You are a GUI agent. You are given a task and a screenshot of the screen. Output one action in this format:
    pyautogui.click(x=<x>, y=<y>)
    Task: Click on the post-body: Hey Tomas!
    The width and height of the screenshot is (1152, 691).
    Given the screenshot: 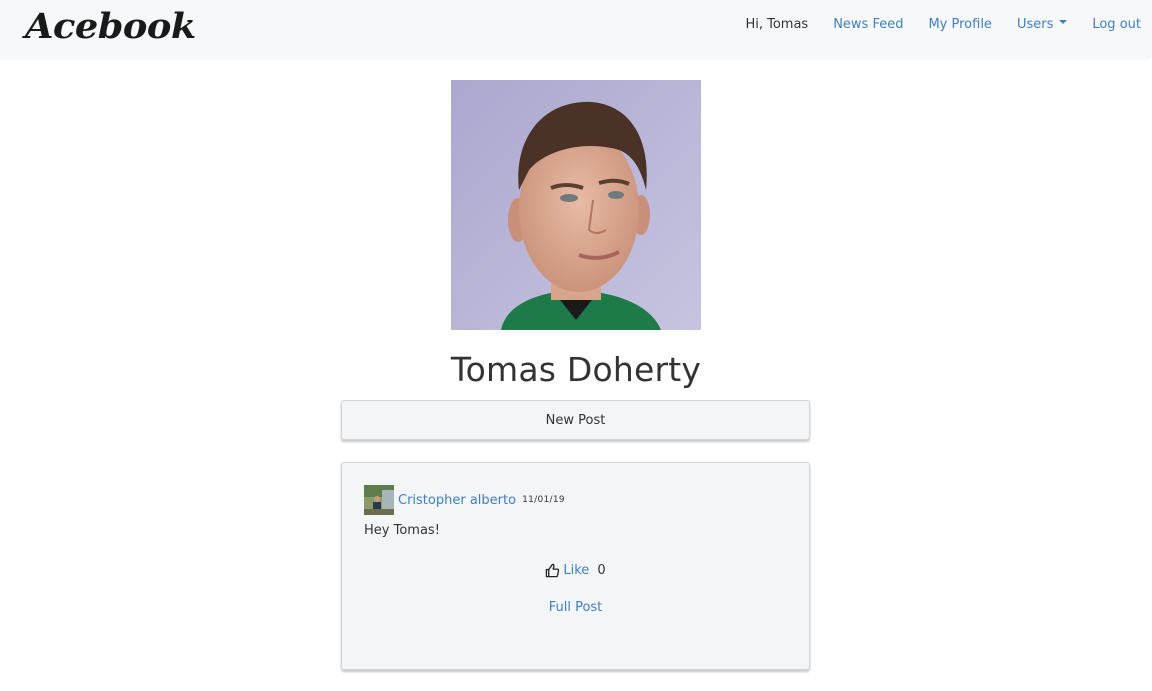 What is the action you would take?
    pyautogui.click(x=402, y=530)
    